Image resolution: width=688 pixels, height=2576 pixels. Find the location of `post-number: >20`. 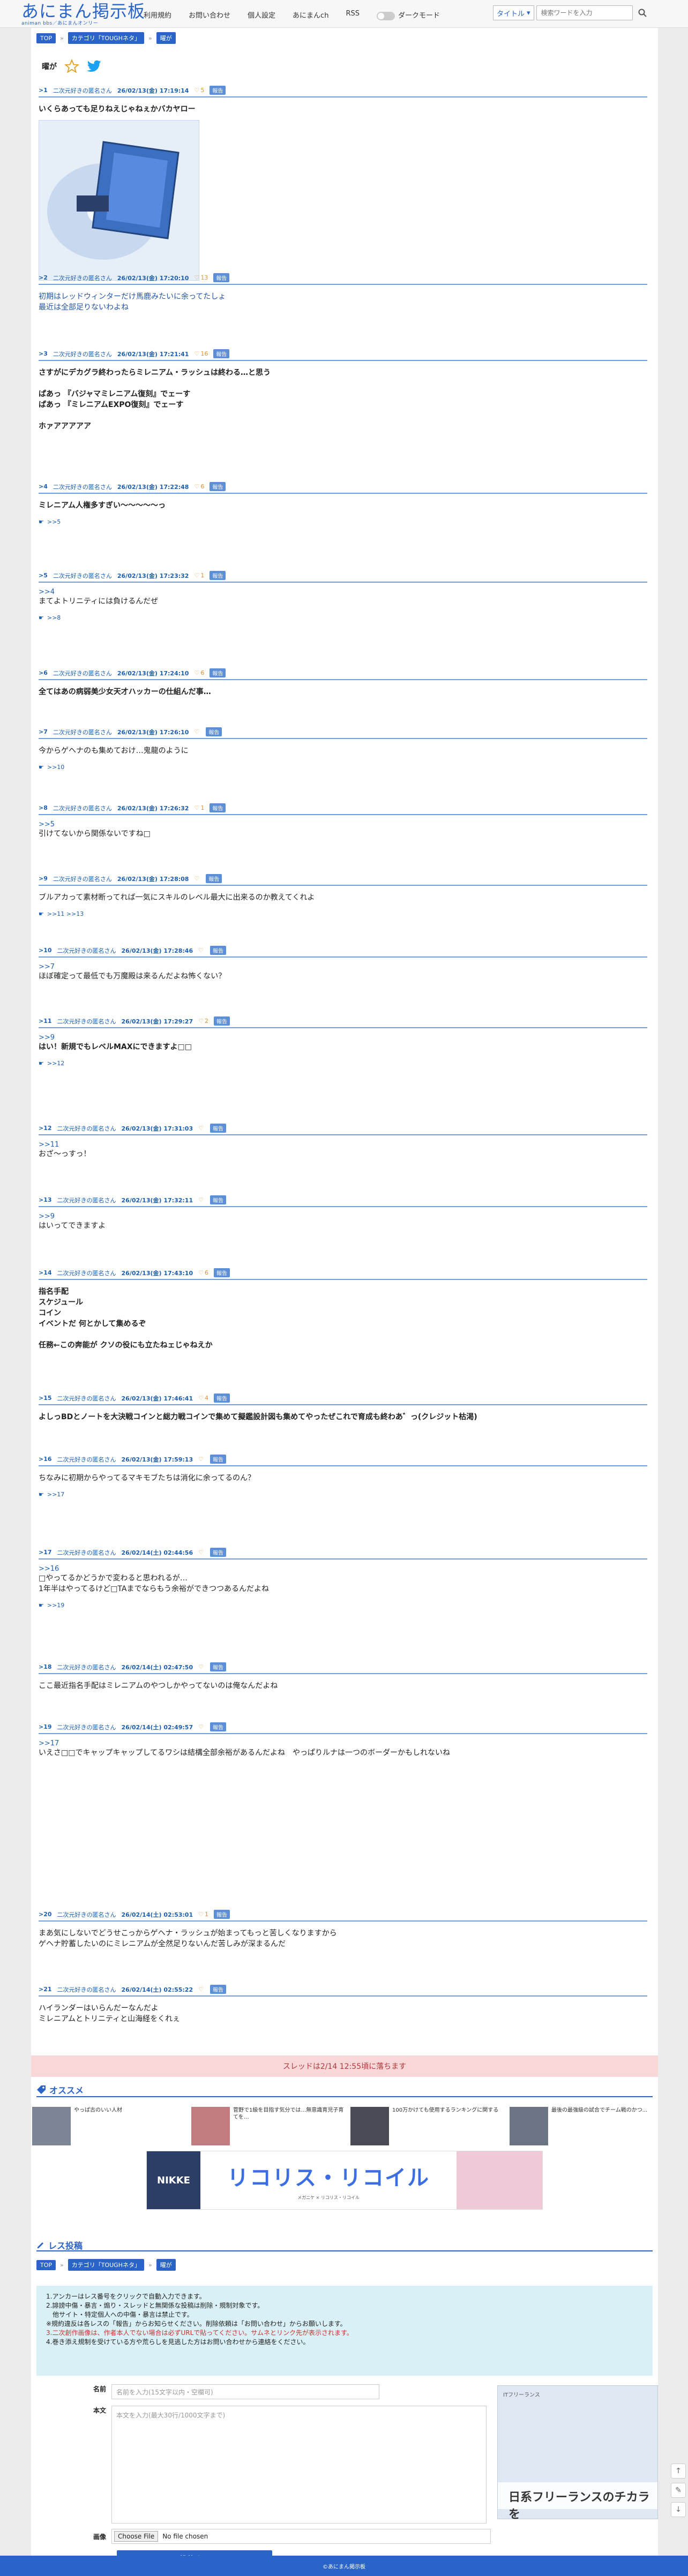

post-number: >20 is located at coordinates (45, 1914).